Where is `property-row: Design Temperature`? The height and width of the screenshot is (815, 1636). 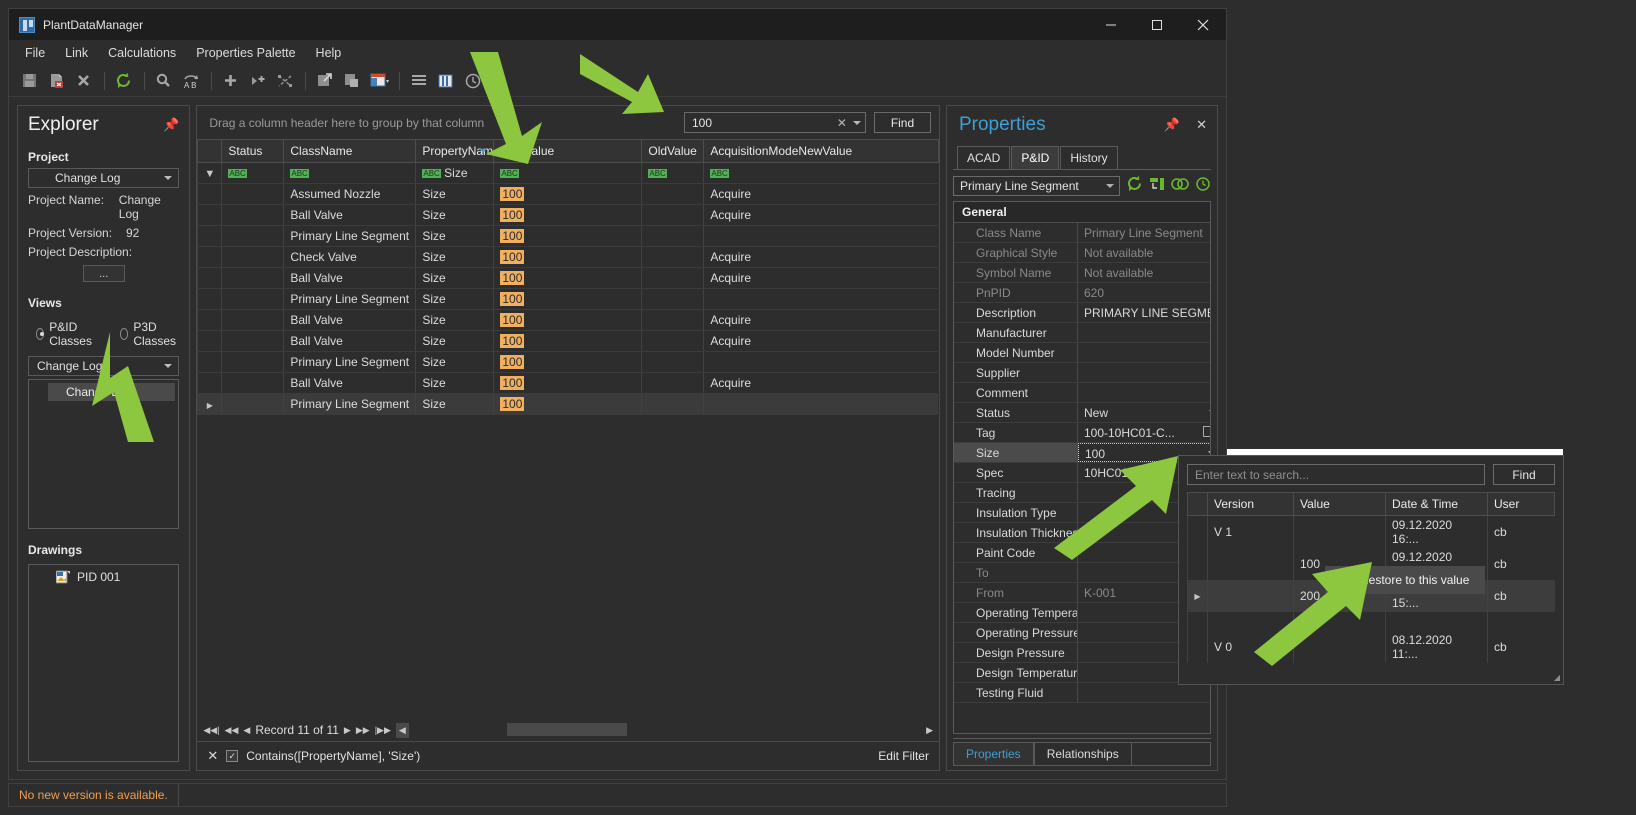 property-row: Design Temperature is located at coordinates (1081, 673).